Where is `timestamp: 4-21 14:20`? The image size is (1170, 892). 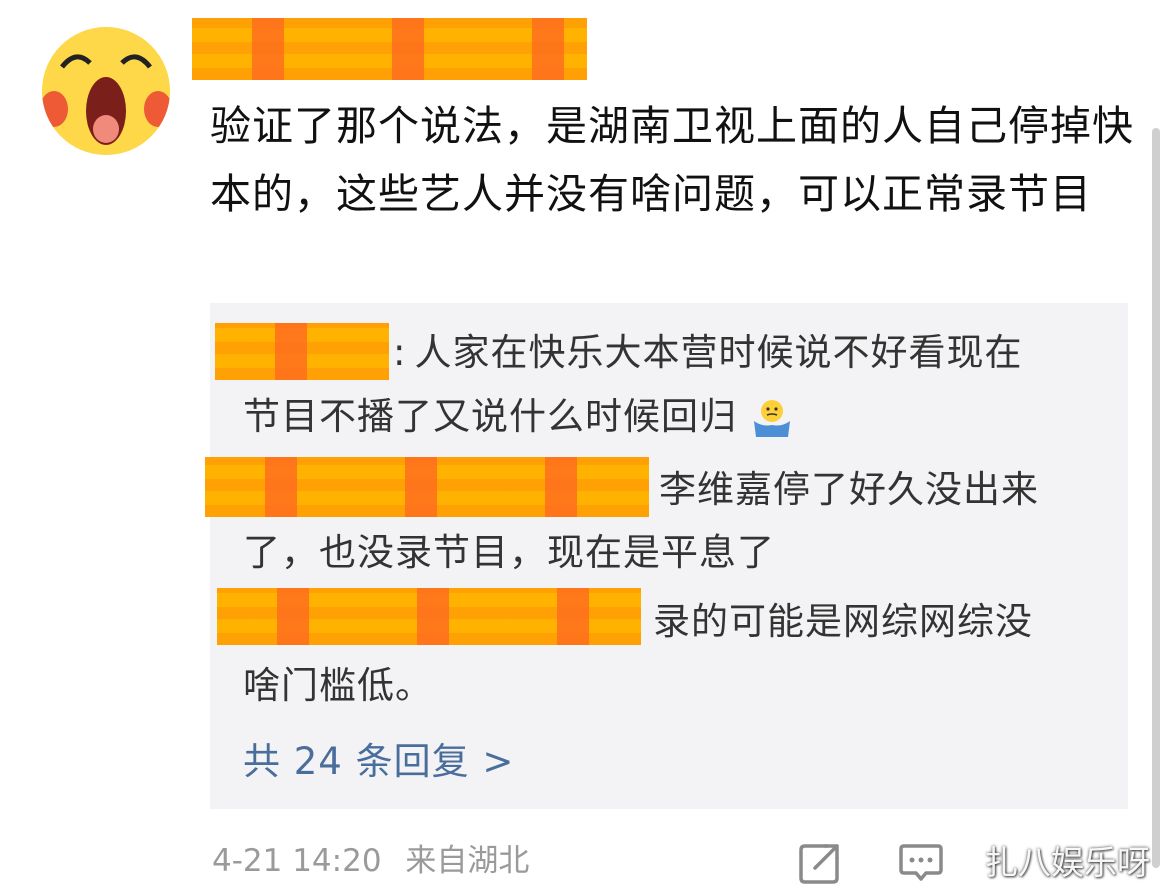 timestamp: 4-21 14:20 is located at coordinates (297, 861).